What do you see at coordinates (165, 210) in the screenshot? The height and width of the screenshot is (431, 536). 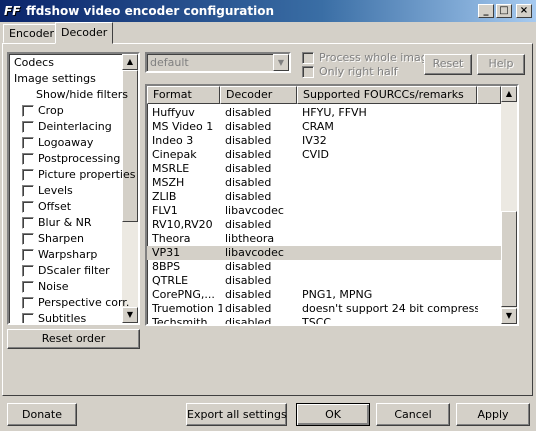 I see `cell-format: FLV1` at bounding box center [165, 210].